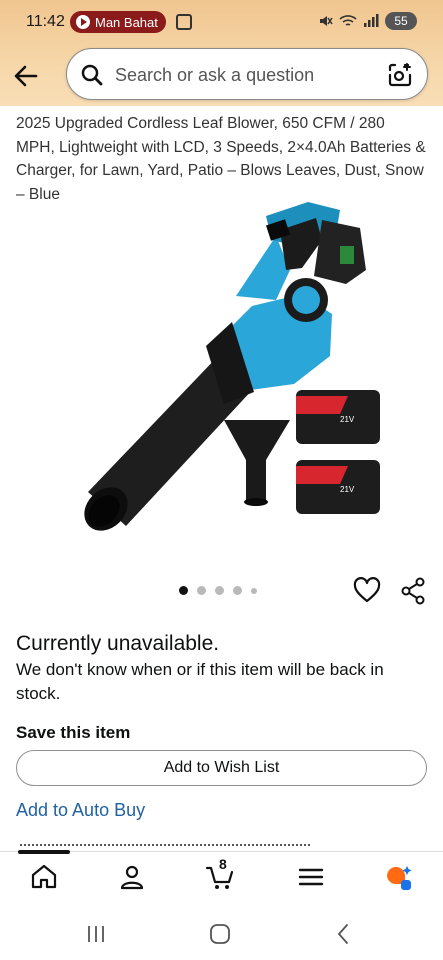 The image size is (443, 960). I want to click on save-heading: Save this item, so click(73, 732).